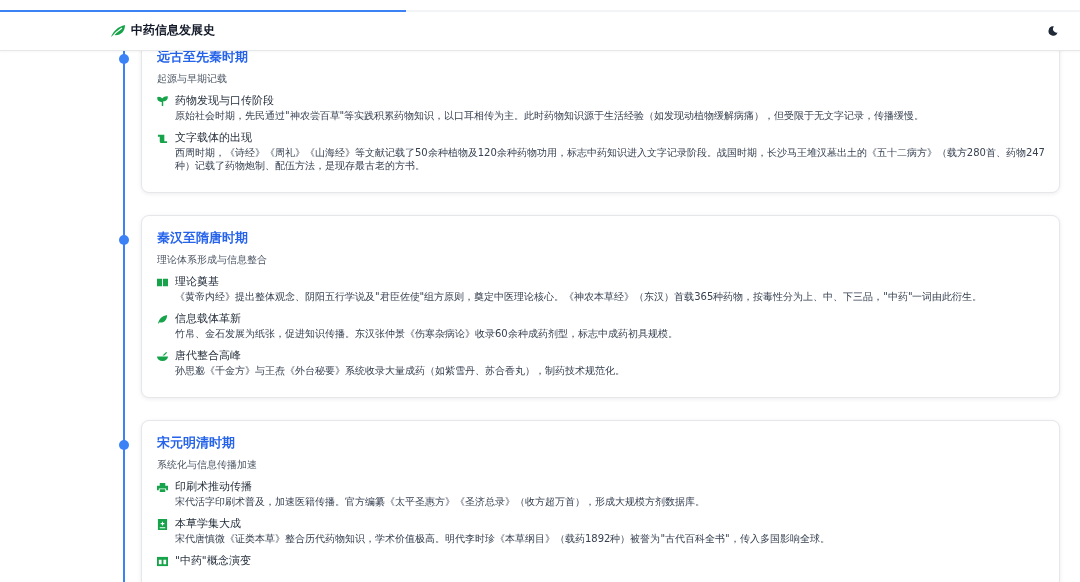 Image resolution: width=1080 pixels, height=582 pixels. Describe the element at coordinates (197, 282) in the screenshot. I see `item-title: 理论奠基` at that location.